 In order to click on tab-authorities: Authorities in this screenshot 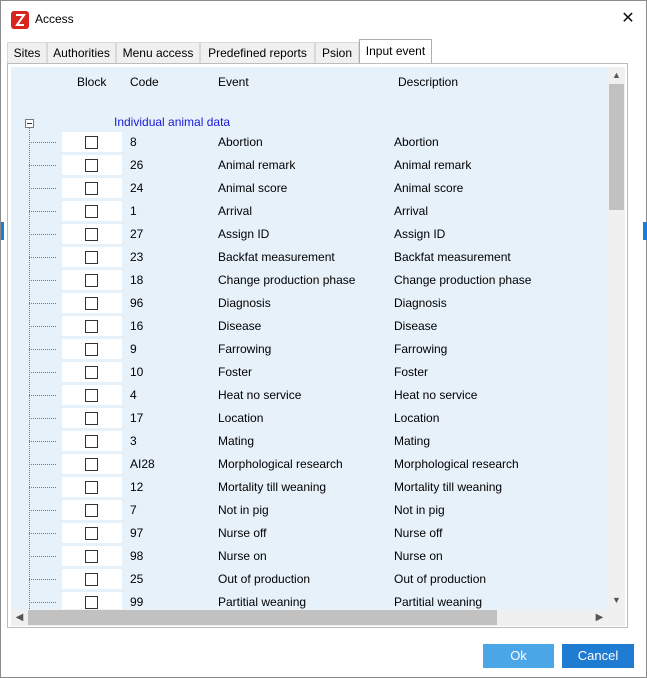, I will do `click(81, 52)`.